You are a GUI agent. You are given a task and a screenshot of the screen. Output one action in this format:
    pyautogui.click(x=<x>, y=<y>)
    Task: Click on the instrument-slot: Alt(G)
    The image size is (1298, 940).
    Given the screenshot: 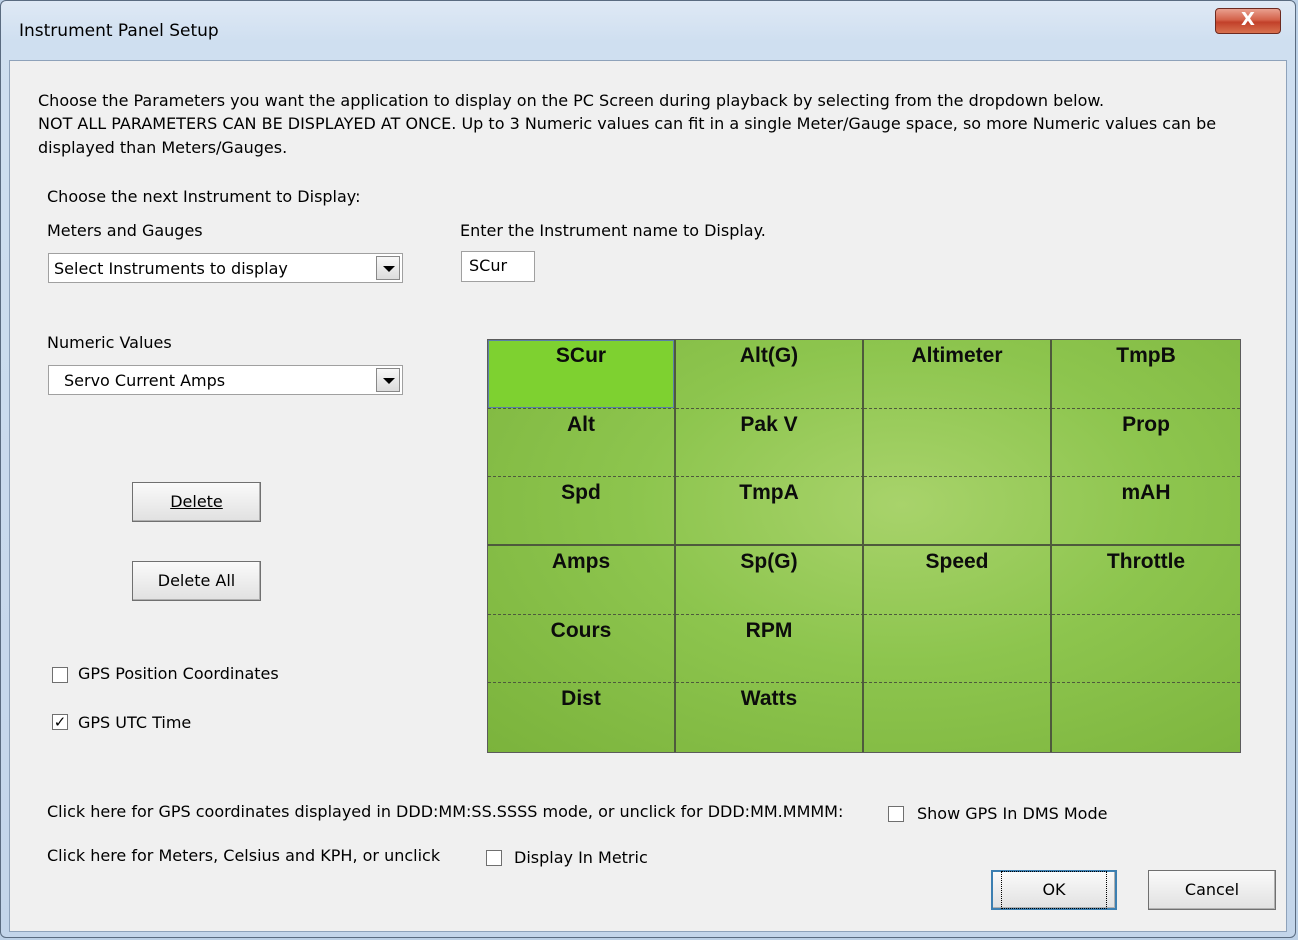 What is the action you would take?
    pyautogui.click(x=770, y=374)
    